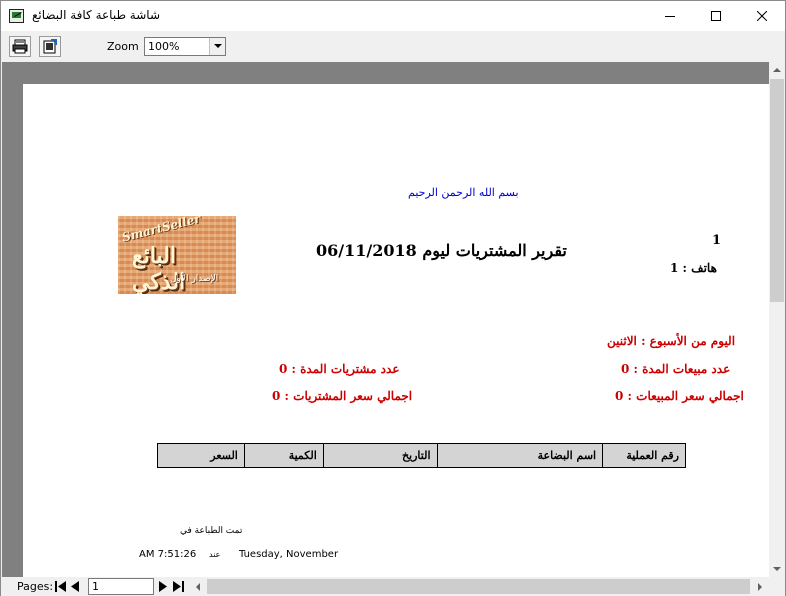 The image size is (786, 596). I want to click on report-app-icon, so click(16, 16).